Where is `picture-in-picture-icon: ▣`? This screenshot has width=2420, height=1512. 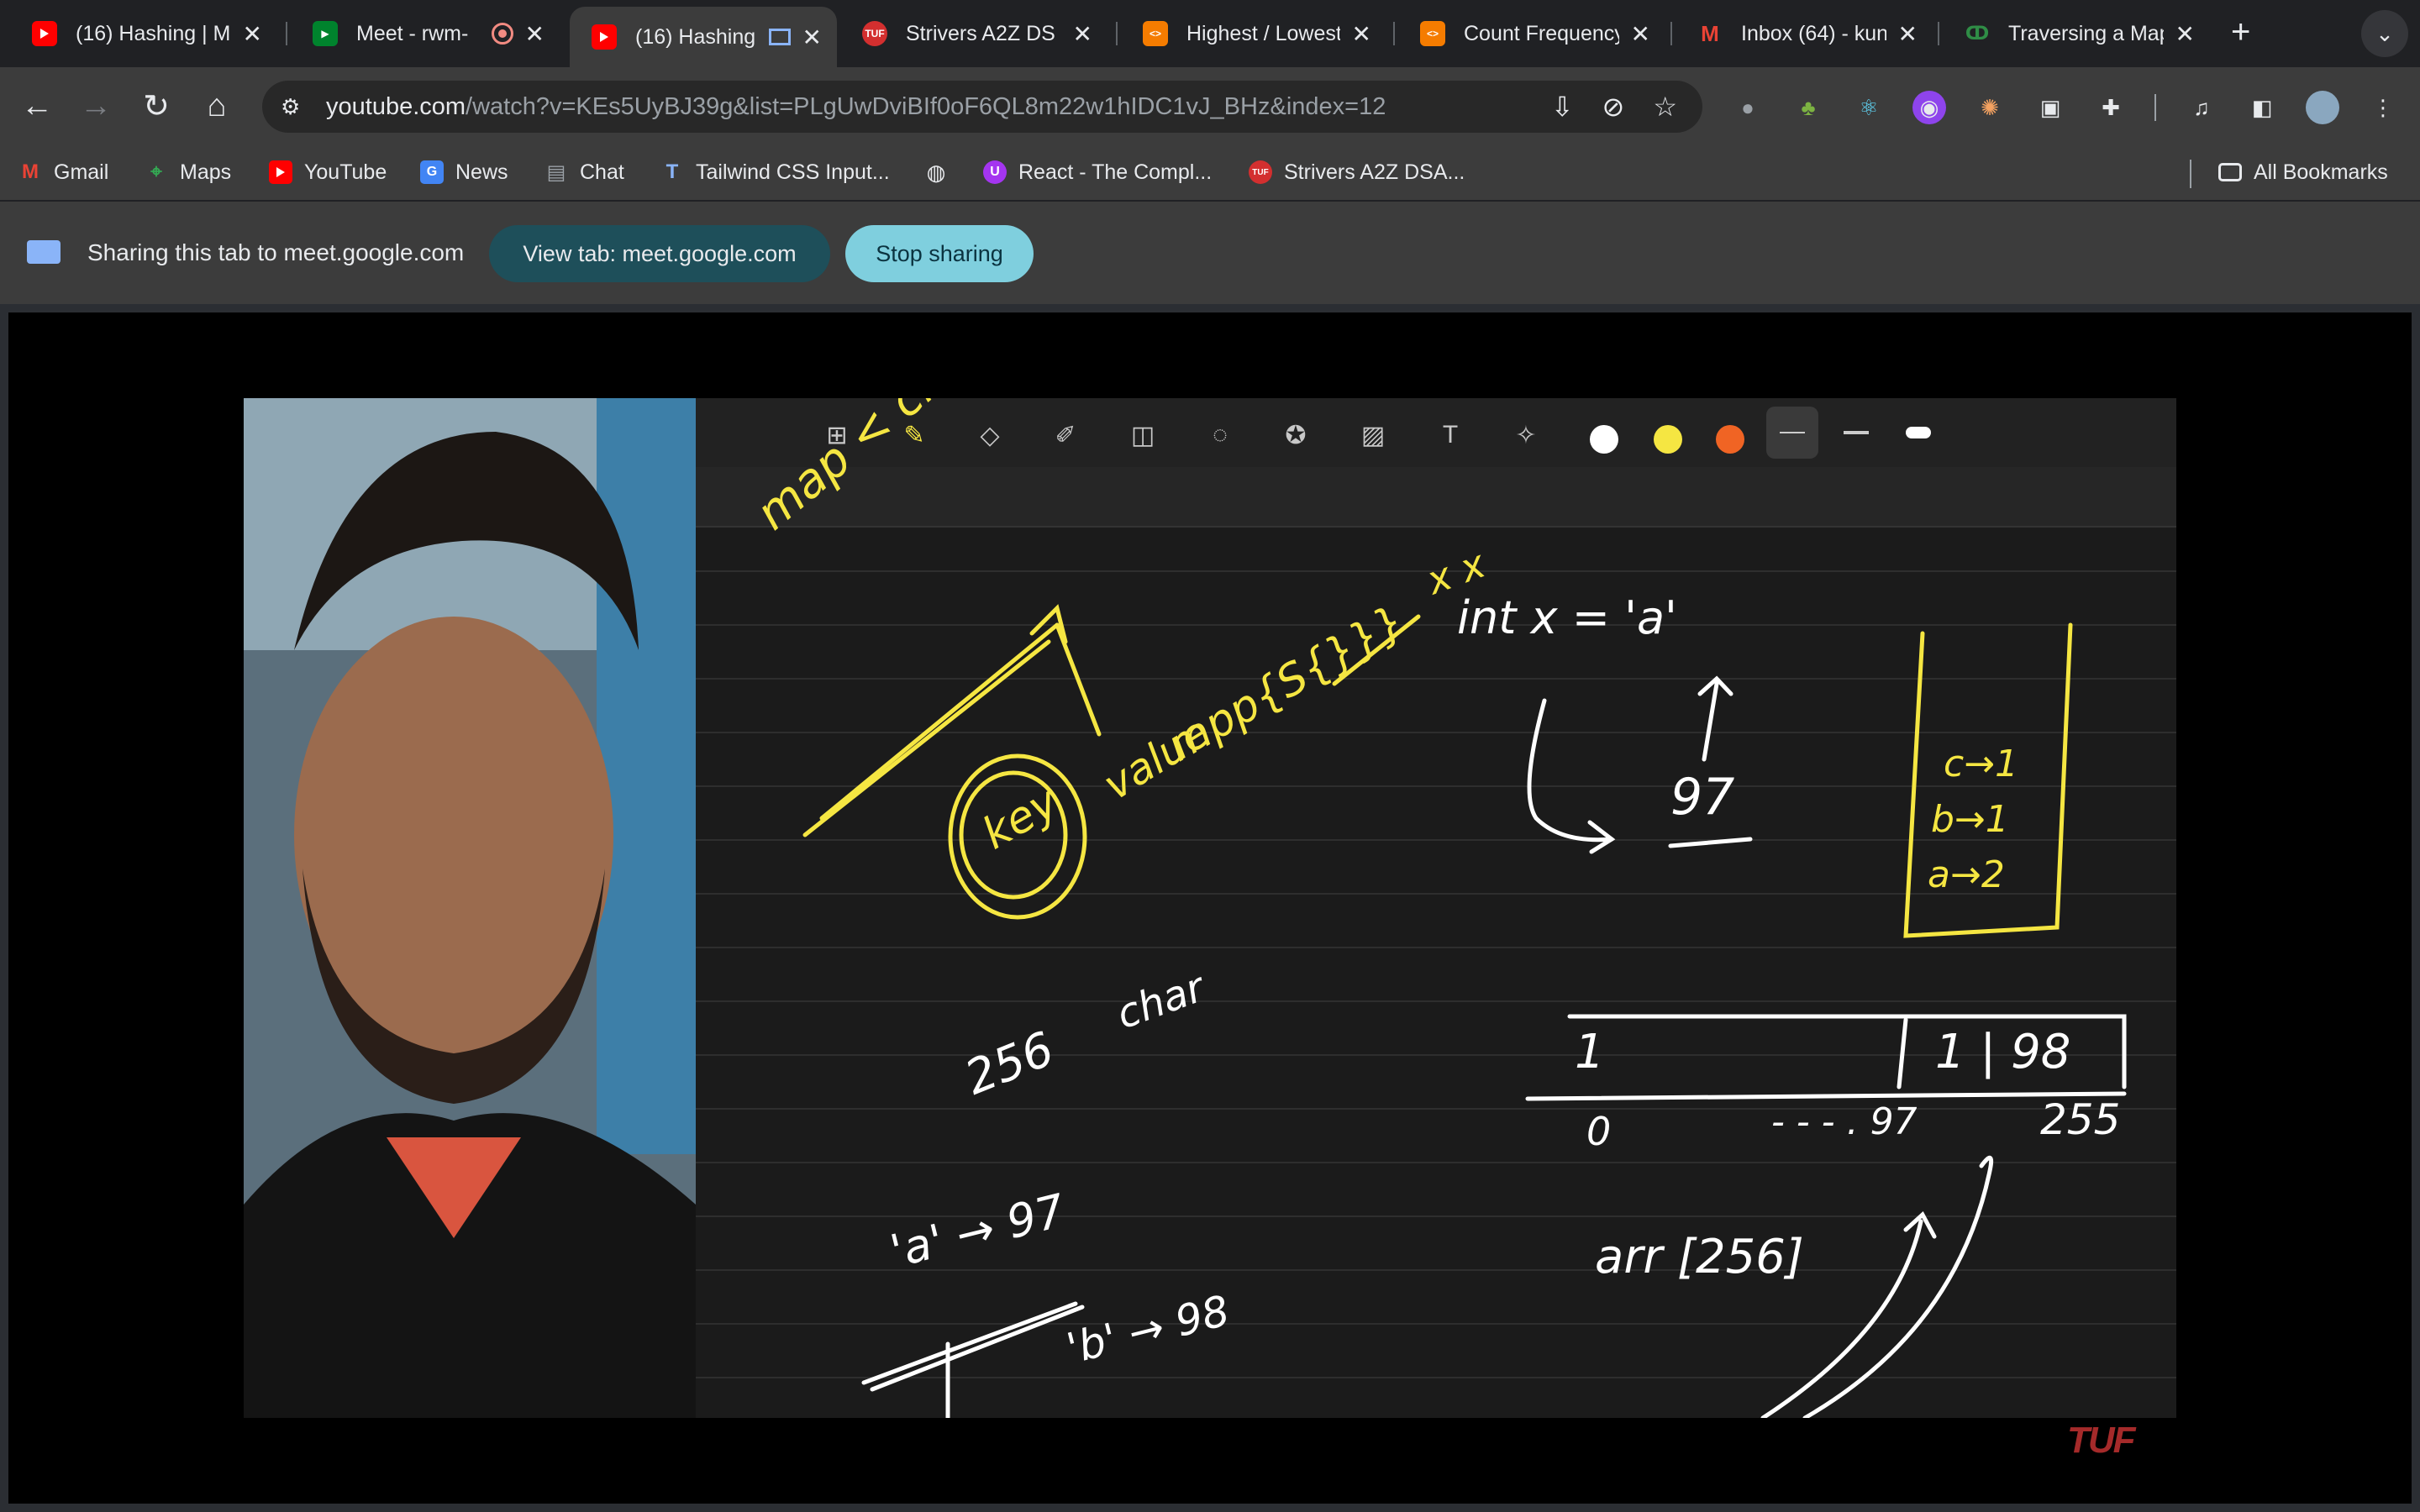
picture-in-picture-icon: ▣ is located at coordinates (2050, 107).